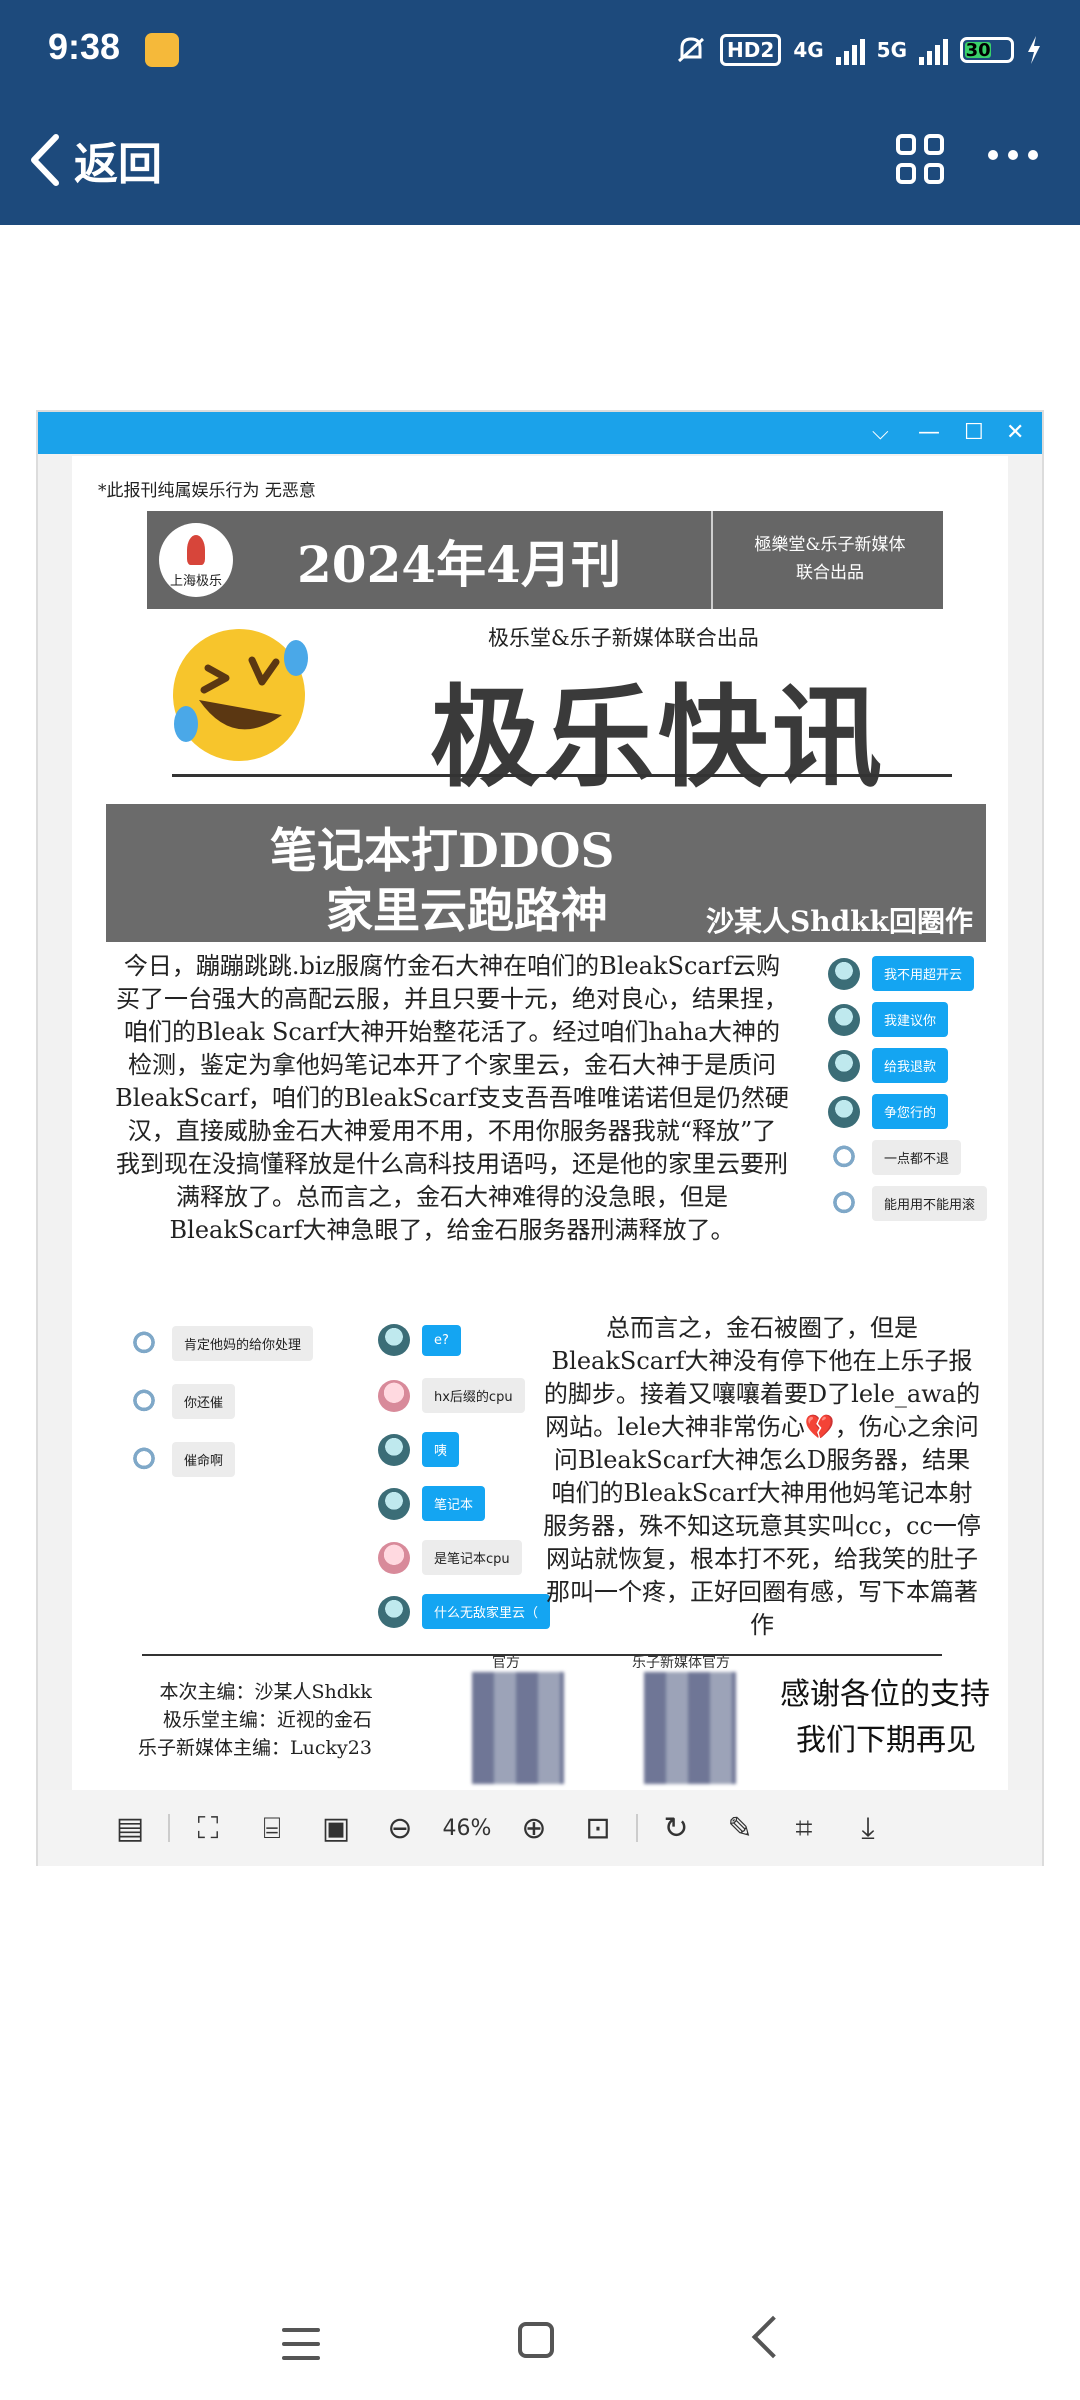  What do you see at coordinates (419, 1340) in the screenshot?
I see `chat-message: e?` at bounding box center [419, 1340].